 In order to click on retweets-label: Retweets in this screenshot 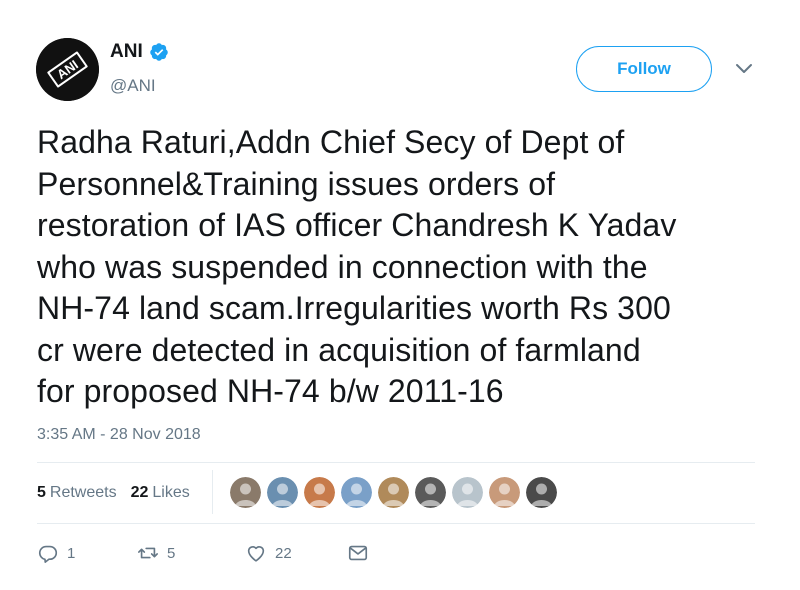, I will do `click(83, 492)`.